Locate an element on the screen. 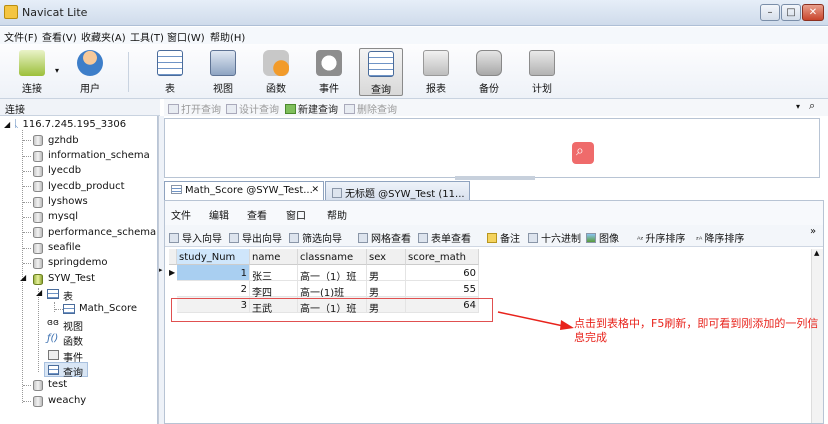  arrow-line is located at coordinates (533, 319).